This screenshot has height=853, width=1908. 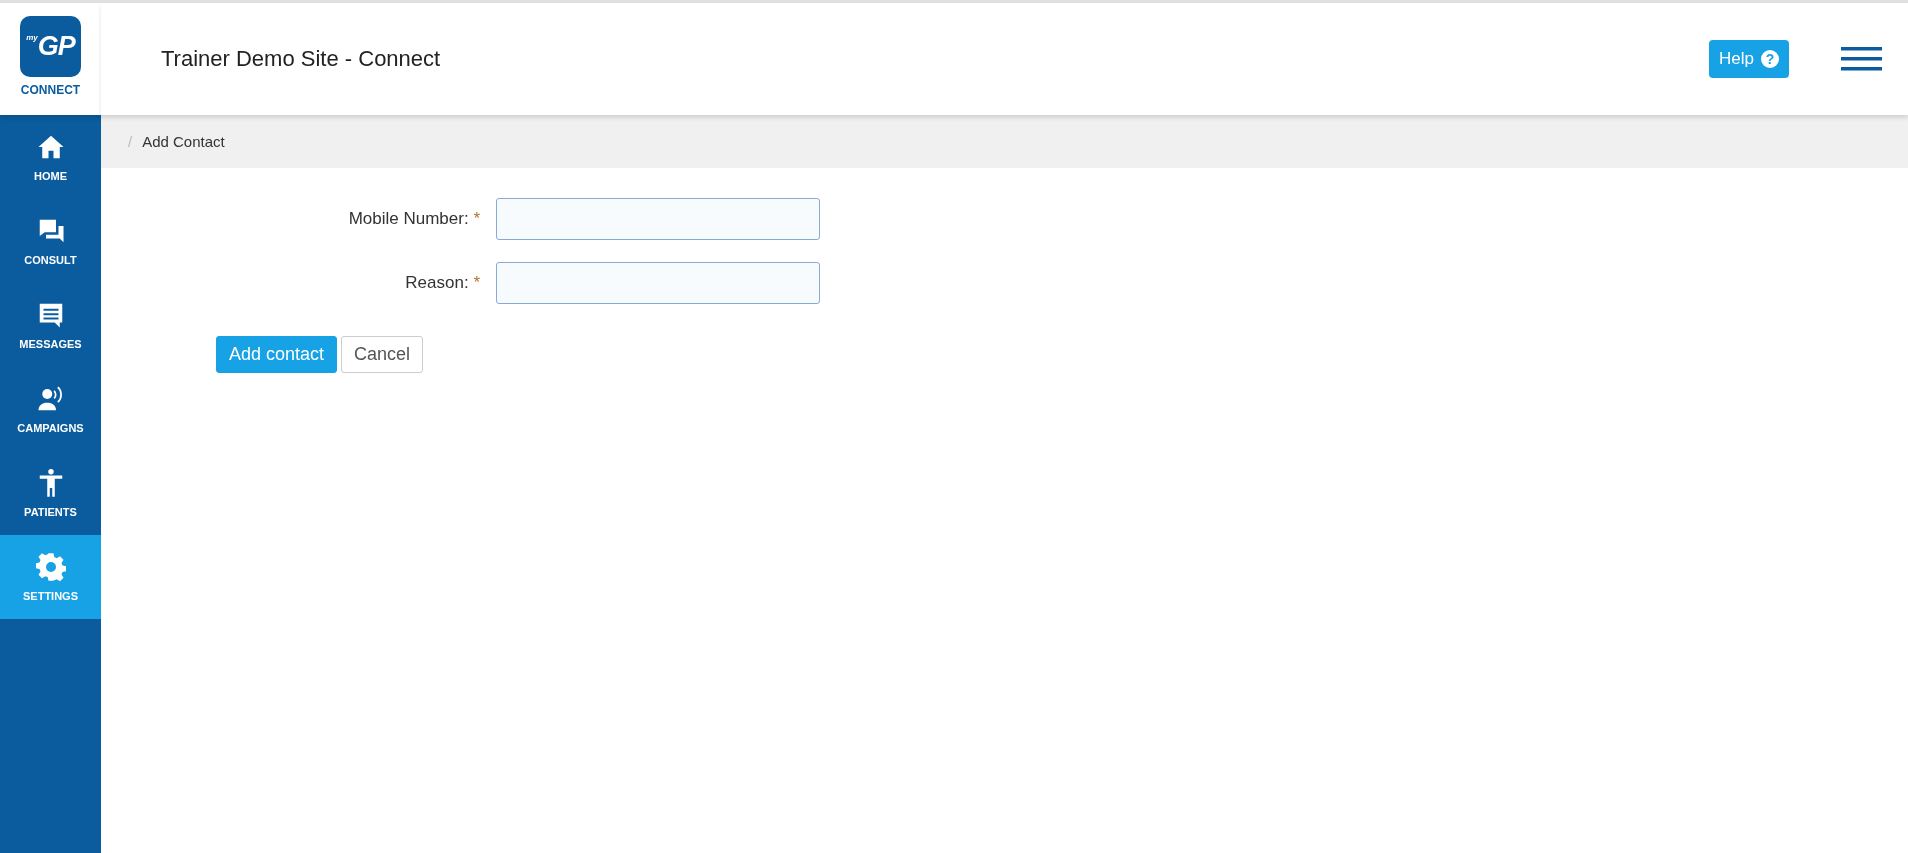 What do you see at coordinates (50, 157) in the screenshot?
I see `sidebar-item: HOME` at bounding box center [50, 157].